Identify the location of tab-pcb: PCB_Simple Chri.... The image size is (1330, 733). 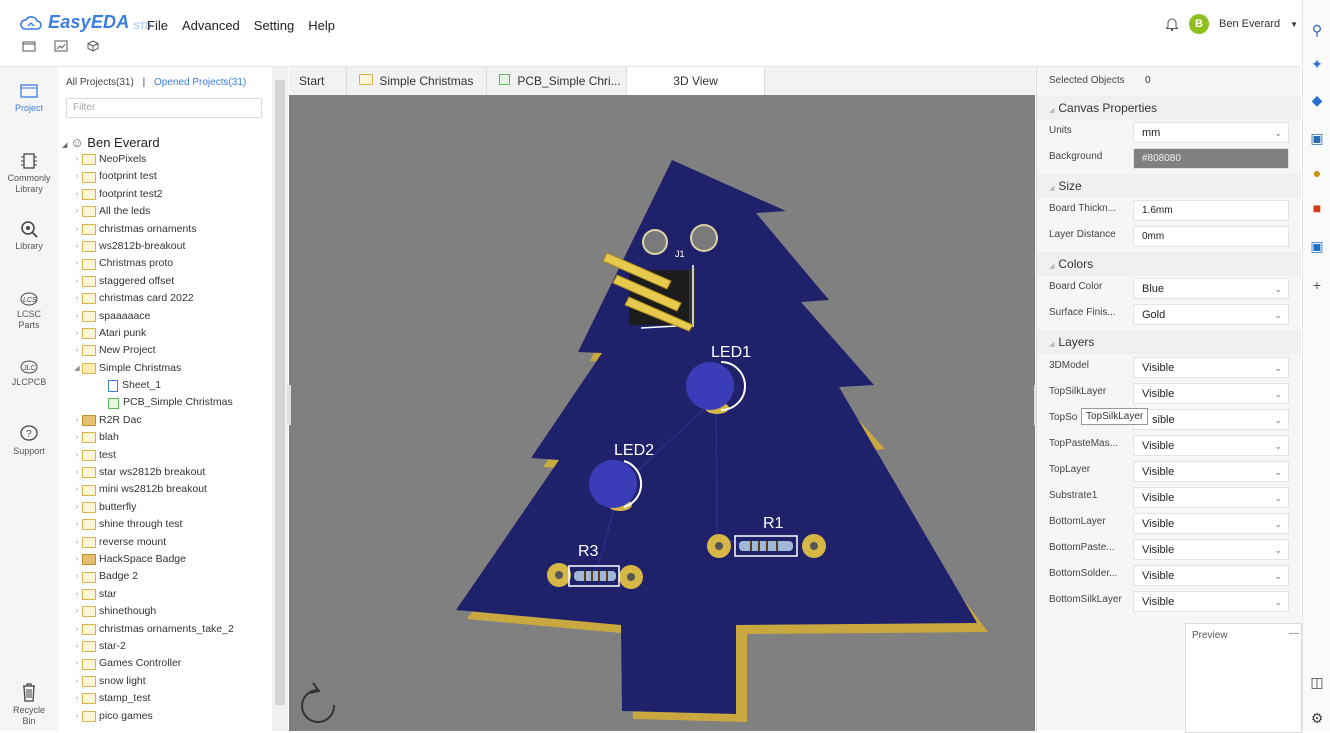
(557, 81).